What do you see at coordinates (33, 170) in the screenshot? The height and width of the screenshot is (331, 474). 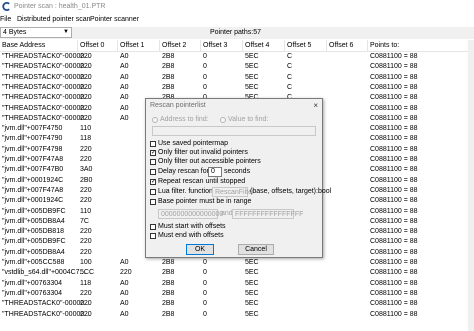 I see `table-cell: "jvm.dll"+007F47B0` at bounding box center [33, 170].